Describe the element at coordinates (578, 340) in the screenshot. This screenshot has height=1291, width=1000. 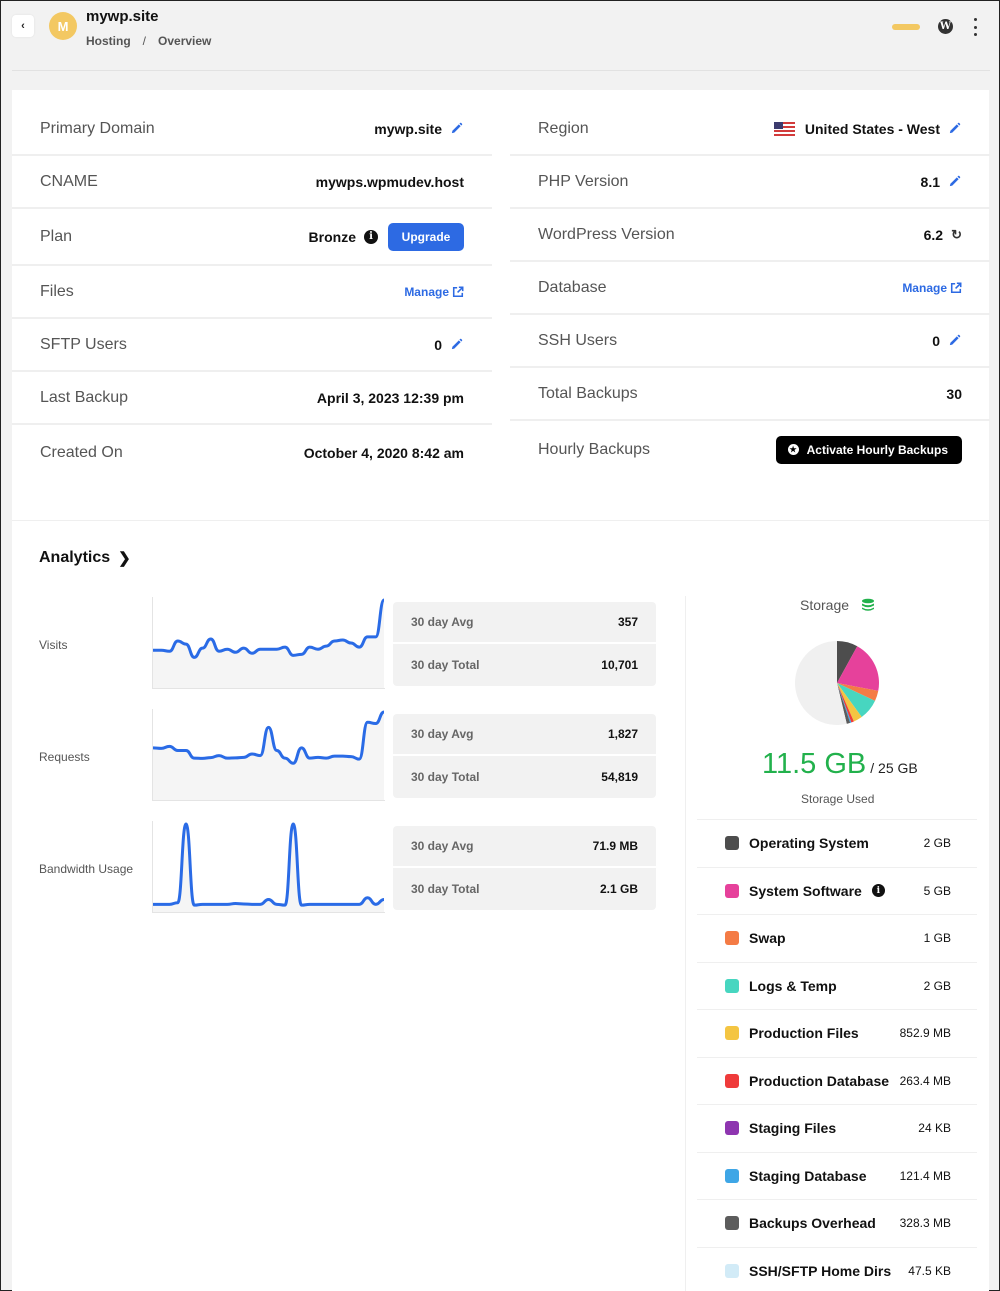
I see `detail-label: SSH Users` at that location.